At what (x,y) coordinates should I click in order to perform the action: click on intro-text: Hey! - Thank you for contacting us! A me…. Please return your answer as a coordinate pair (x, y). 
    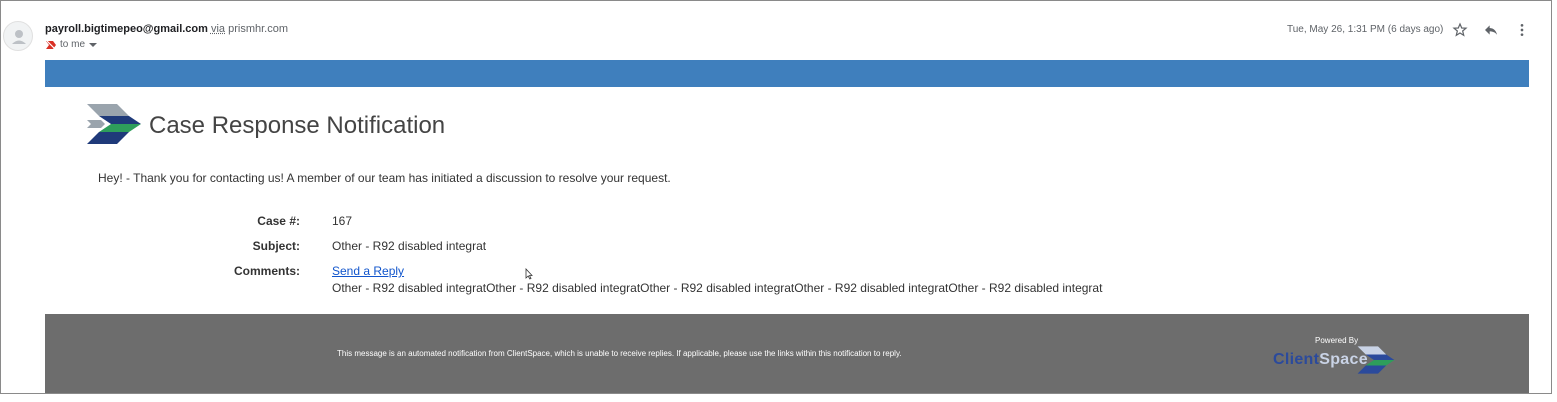
    Looking at the image, I should click on (384, 178).